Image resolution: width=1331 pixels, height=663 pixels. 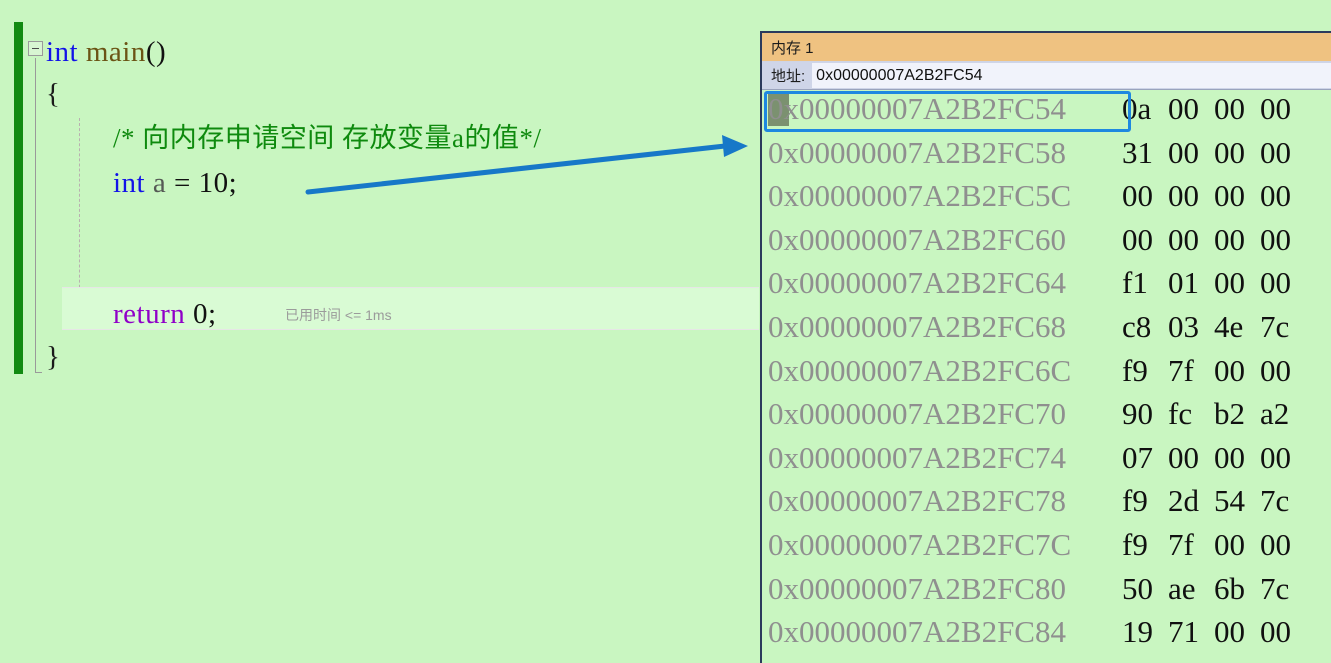 What do you see at coordinates (1229, 326) in the screenshot?
I see `memory-byte: 4e` at bounding box center [1229, 326].